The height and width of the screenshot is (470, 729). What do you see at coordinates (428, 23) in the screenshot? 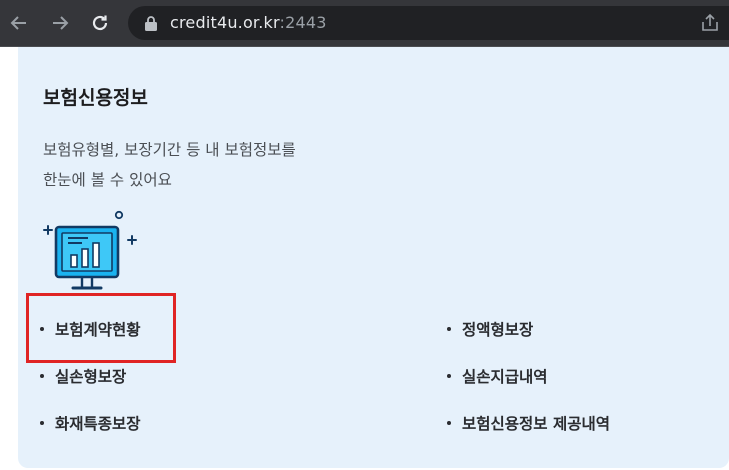
I see `address-bar: credit4u.or.kr:2443` at bounding box center [428, 23].